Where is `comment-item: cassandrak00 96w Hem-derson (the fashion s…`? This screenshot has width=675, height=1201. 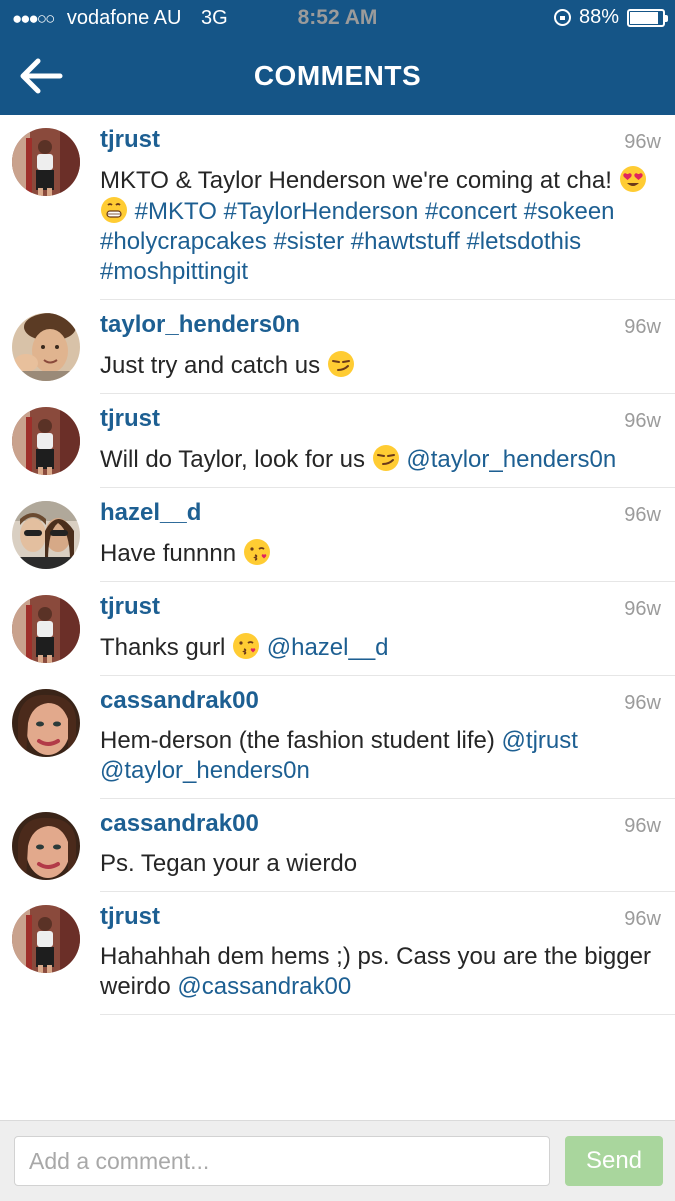
comment-item: cassandrak00 96w Hem-derson (the fashion s… is located at coordinates (387, 737).